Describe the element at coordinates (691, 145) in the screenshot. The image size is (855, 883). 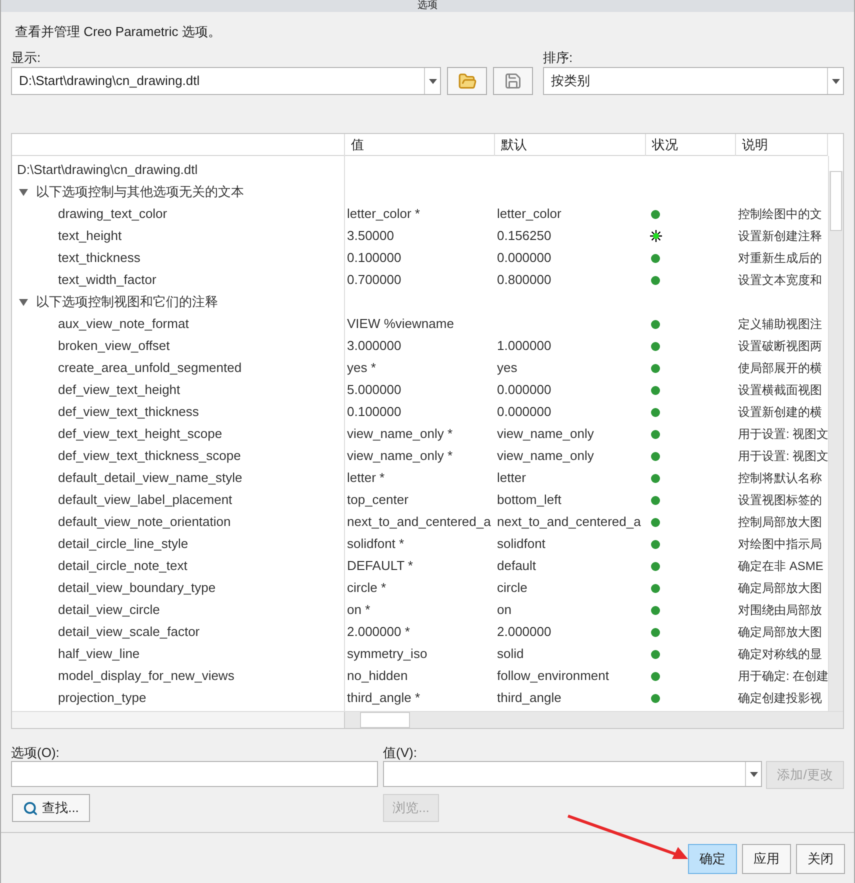
I see `column-header: 状况` at that location.